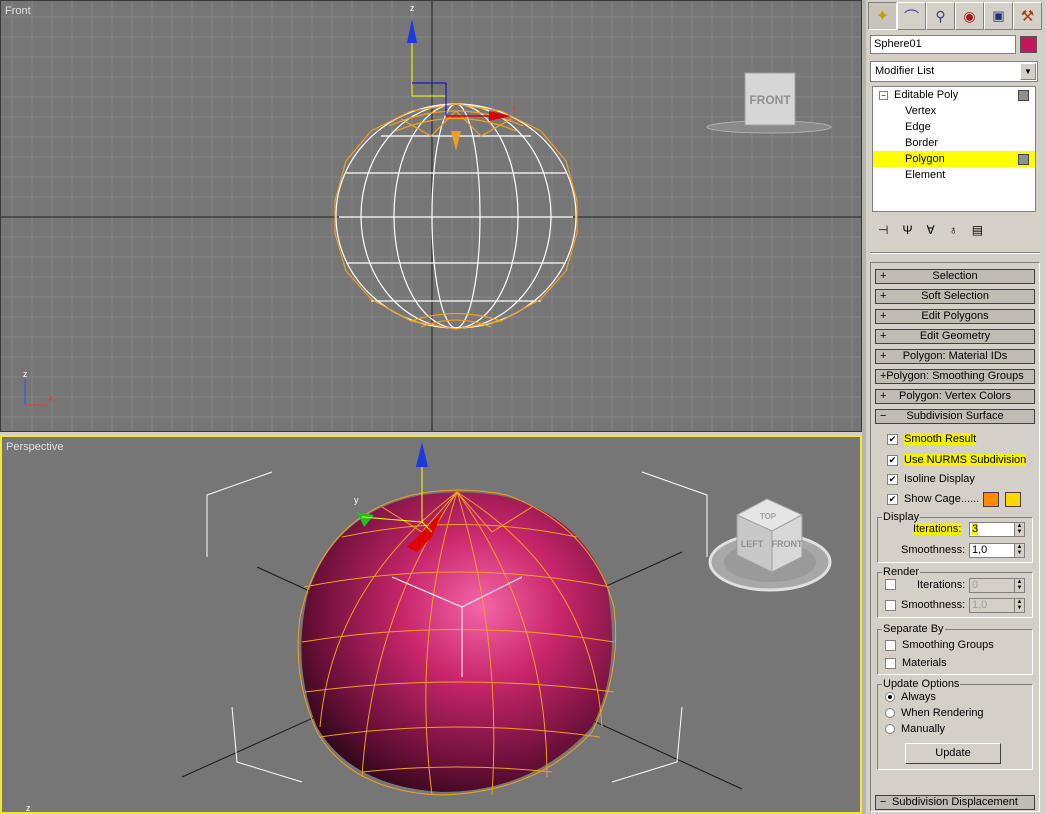 The height and width of the screenshot is (814, 1046). I want to click on rollout-smoothing-groups: + Polygon: Smoothing Groups, so click(955, 376).